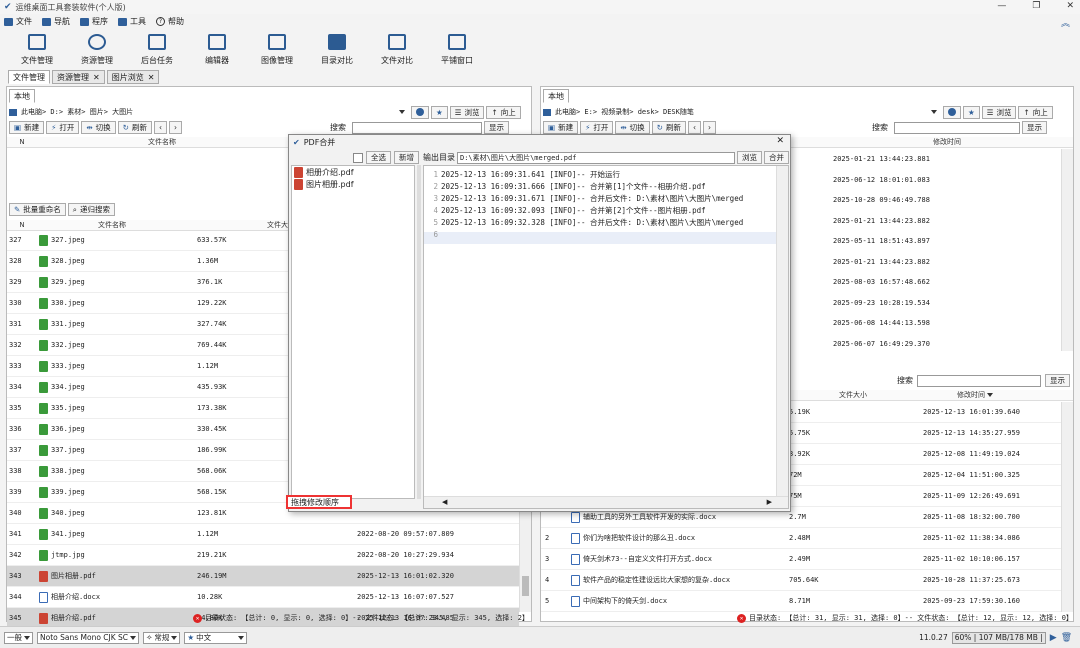 This screenshot has width=1080, height=648. What do you see at coordinates (444, 502) in the screenshot?
I see `scroll-left-icon: ◀` at bounding box center [444, 502].